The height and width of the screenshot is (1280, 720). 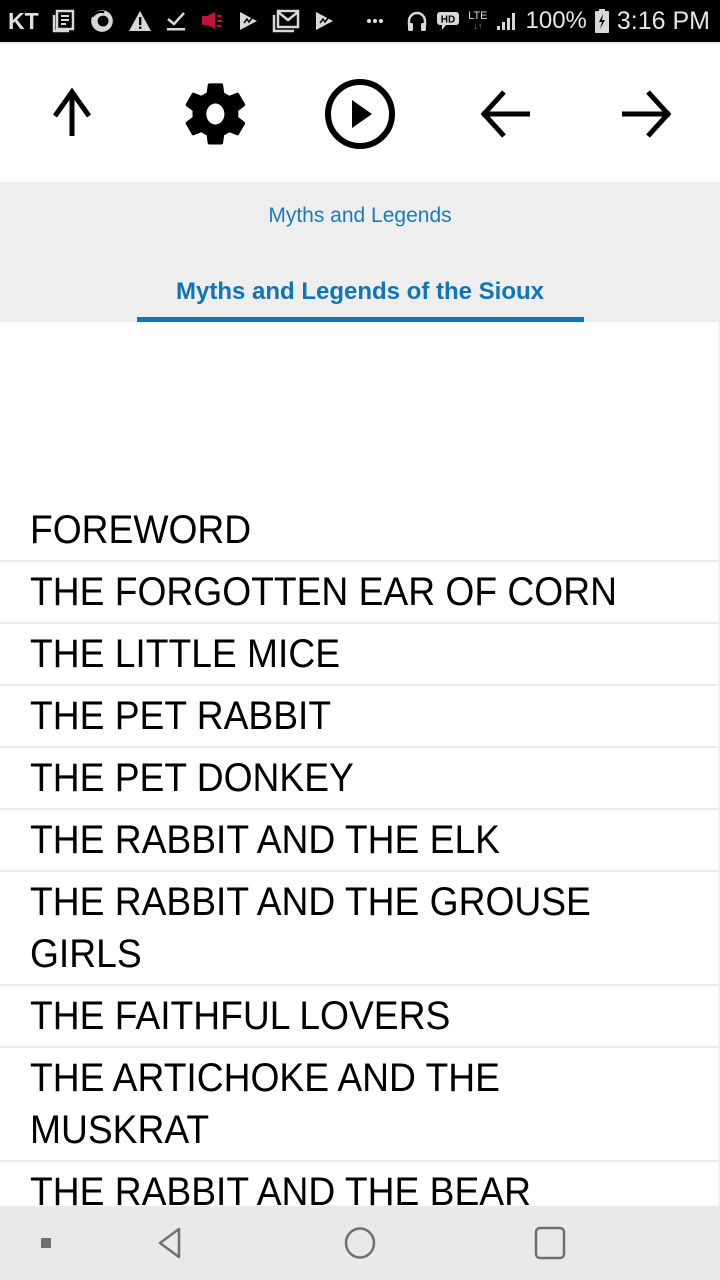 I want to click on overview-button, so click(x=550, y=1243).